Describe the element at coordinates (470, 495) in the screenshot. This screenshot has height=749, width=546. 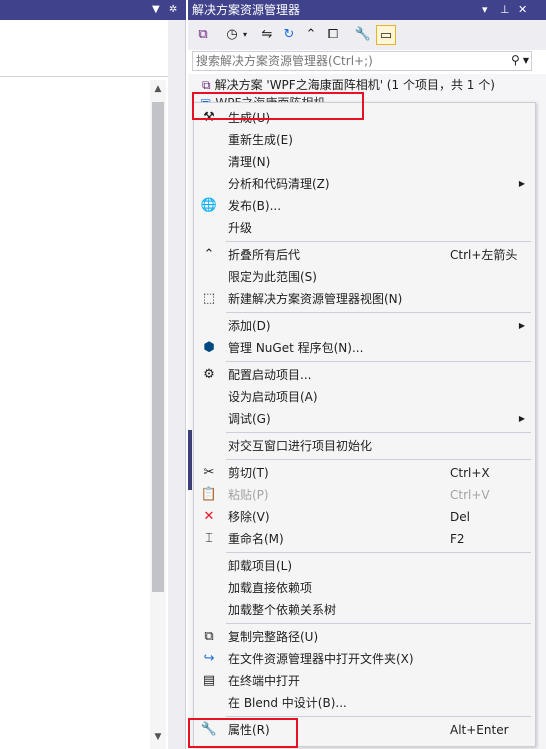
I see `menu-item-shortcut: Ctrl+V` at that location.